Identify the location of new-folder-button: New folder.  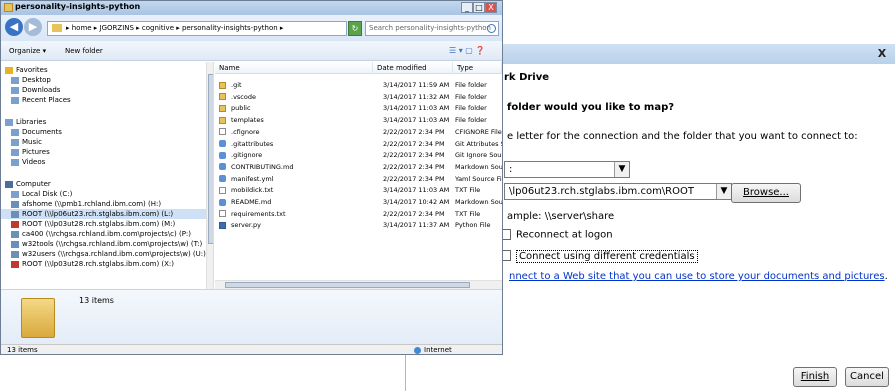
(84, 51).